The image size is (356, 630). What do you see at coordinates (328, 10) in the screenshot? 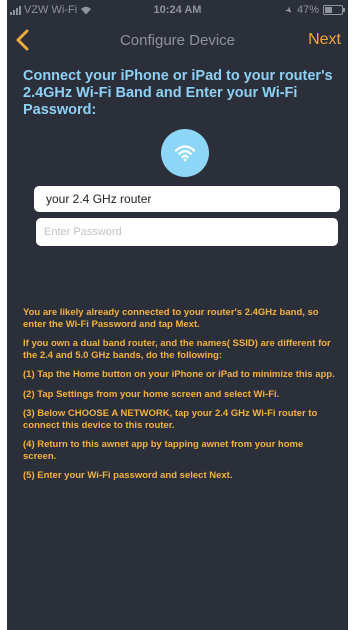
I see `battery-level-fill` at bounding box center [328, 10].